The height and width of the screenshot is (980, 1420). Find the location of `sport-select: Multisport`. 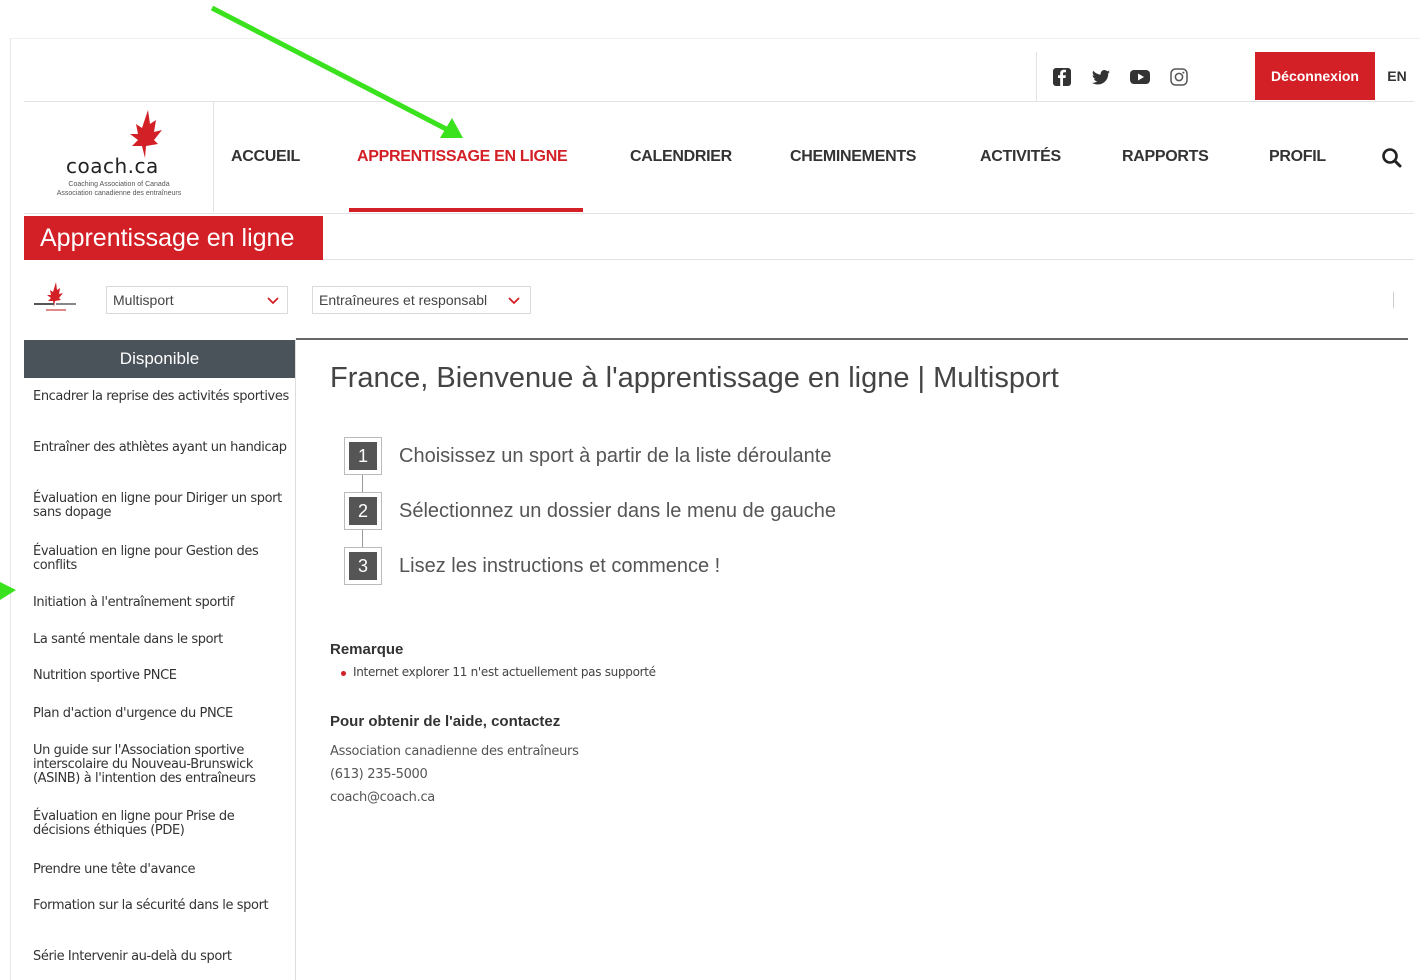

sport-select: Multisport is located at coordinates (197, 300).